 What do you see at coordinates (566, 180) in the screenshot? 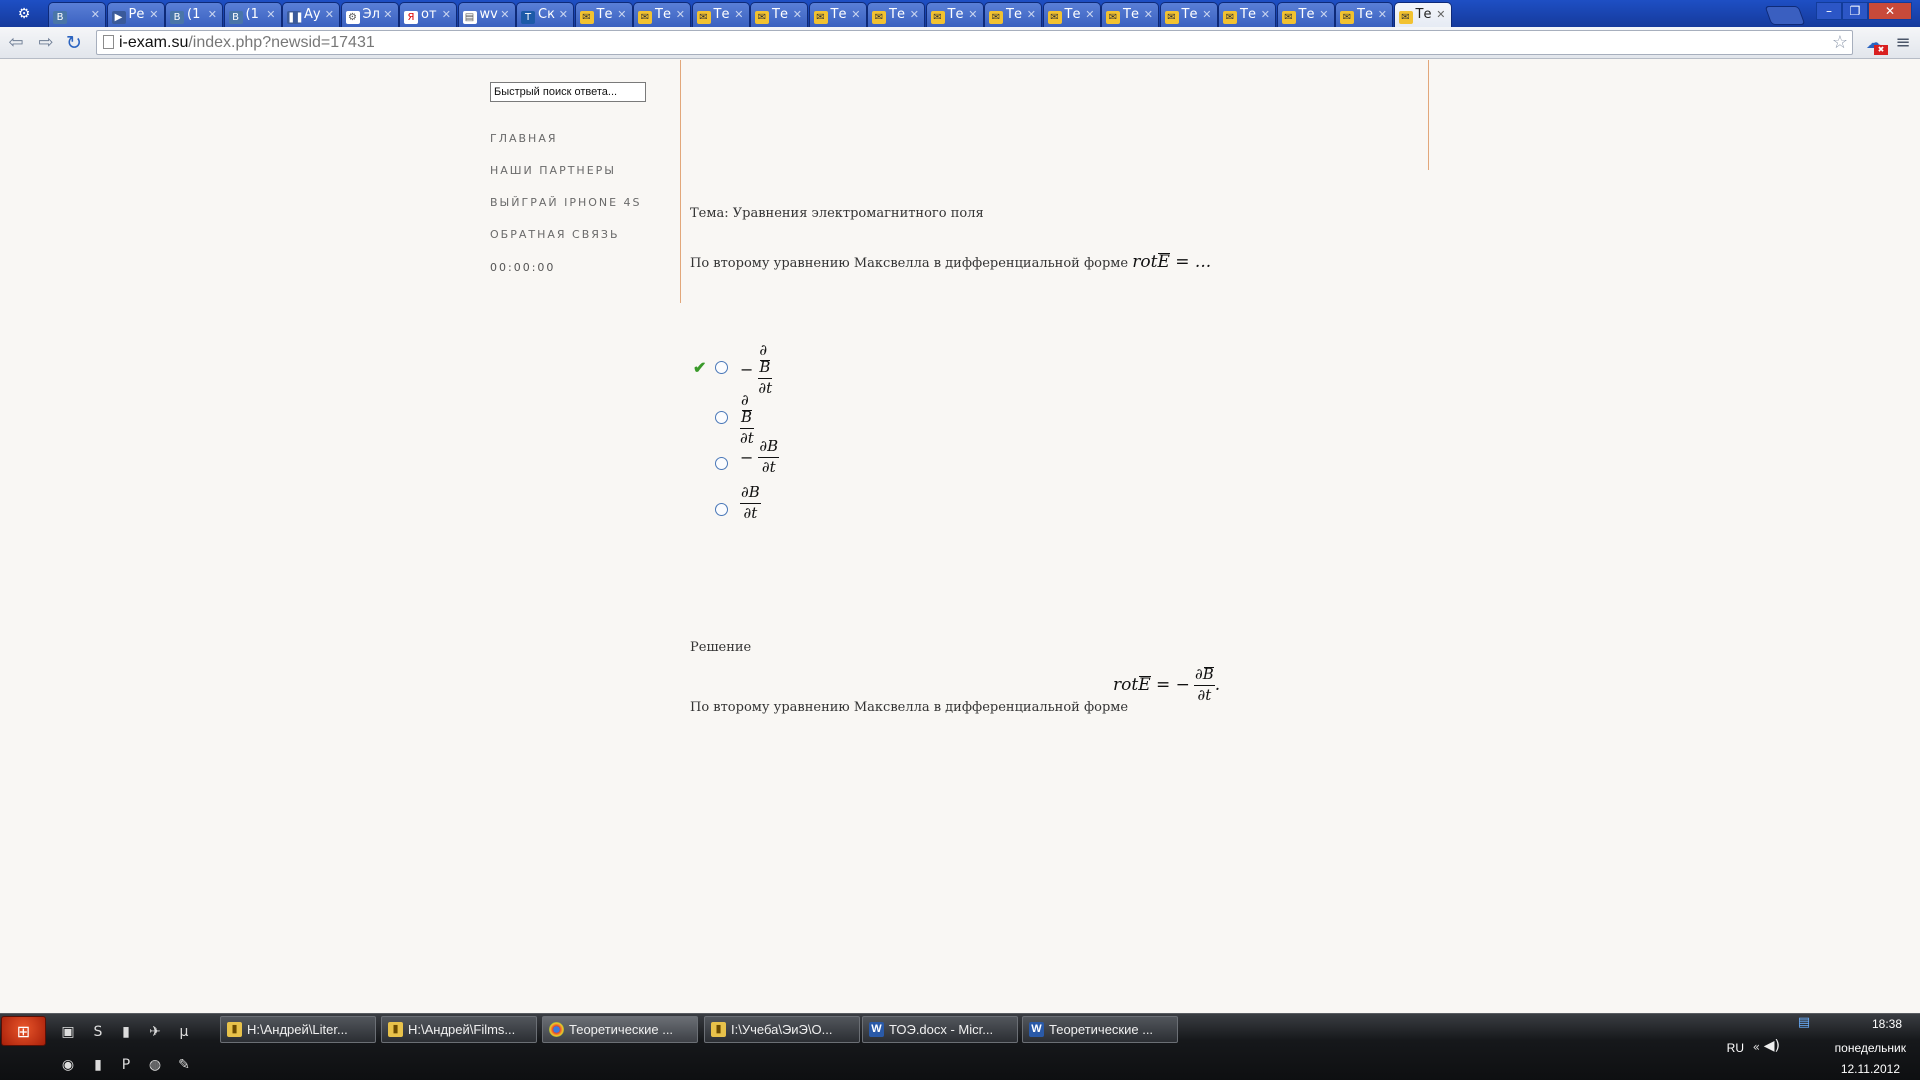
I see `nav-partners: НАШИ ПАРТНЕРЫ` at bounding box center [566, 180].